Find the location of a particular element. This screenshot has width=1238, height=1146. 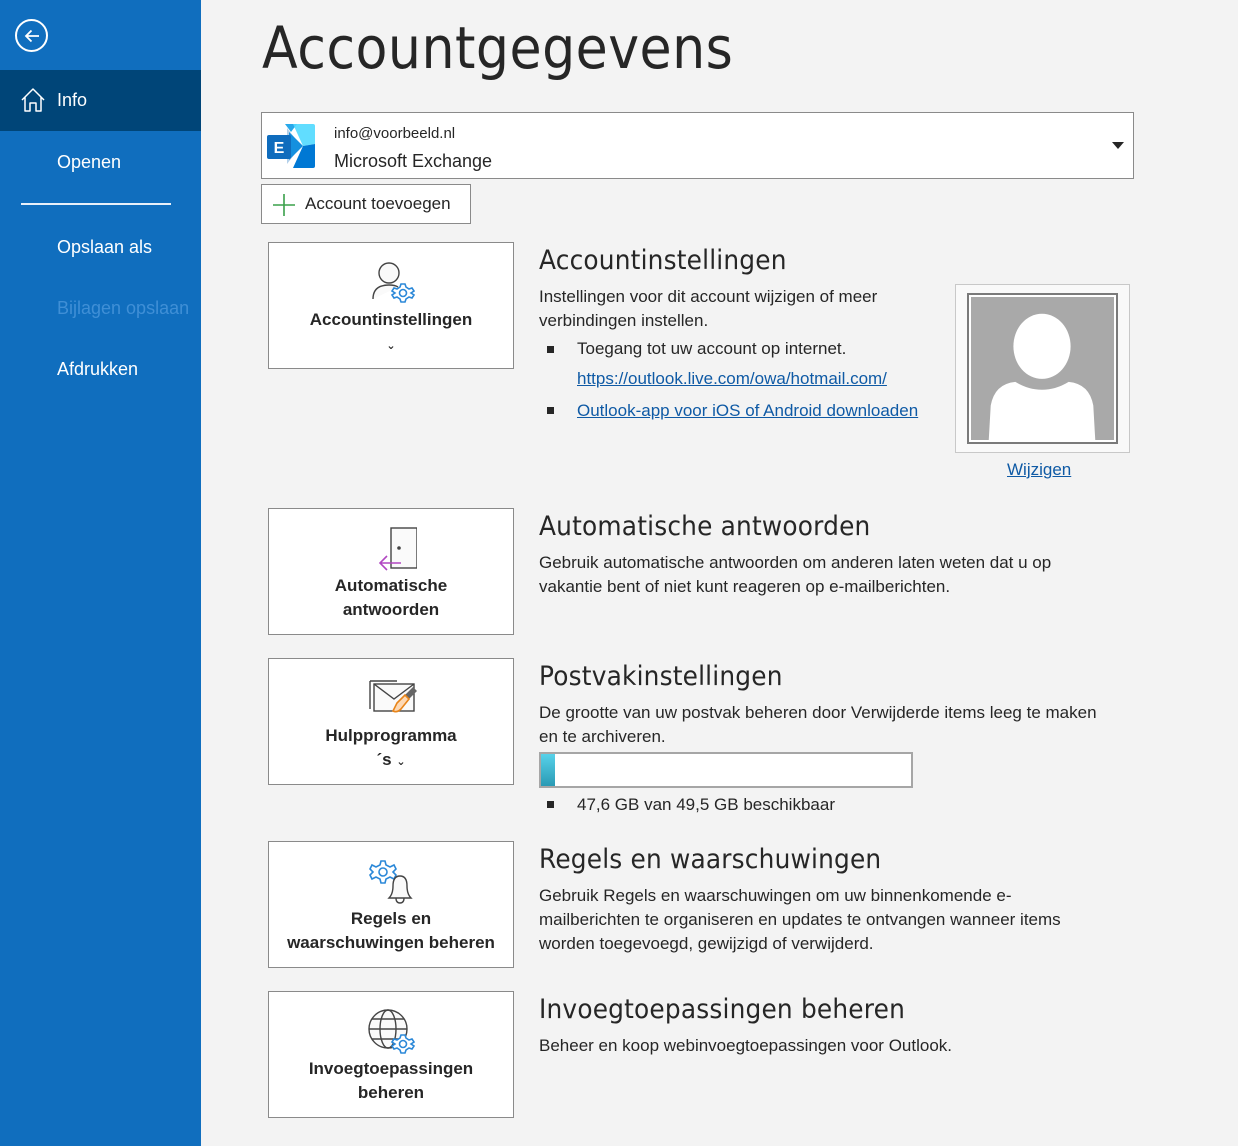

rules-alerts-tile: Regels en waarschuwingen beheren is located at coordinates (391, 904).